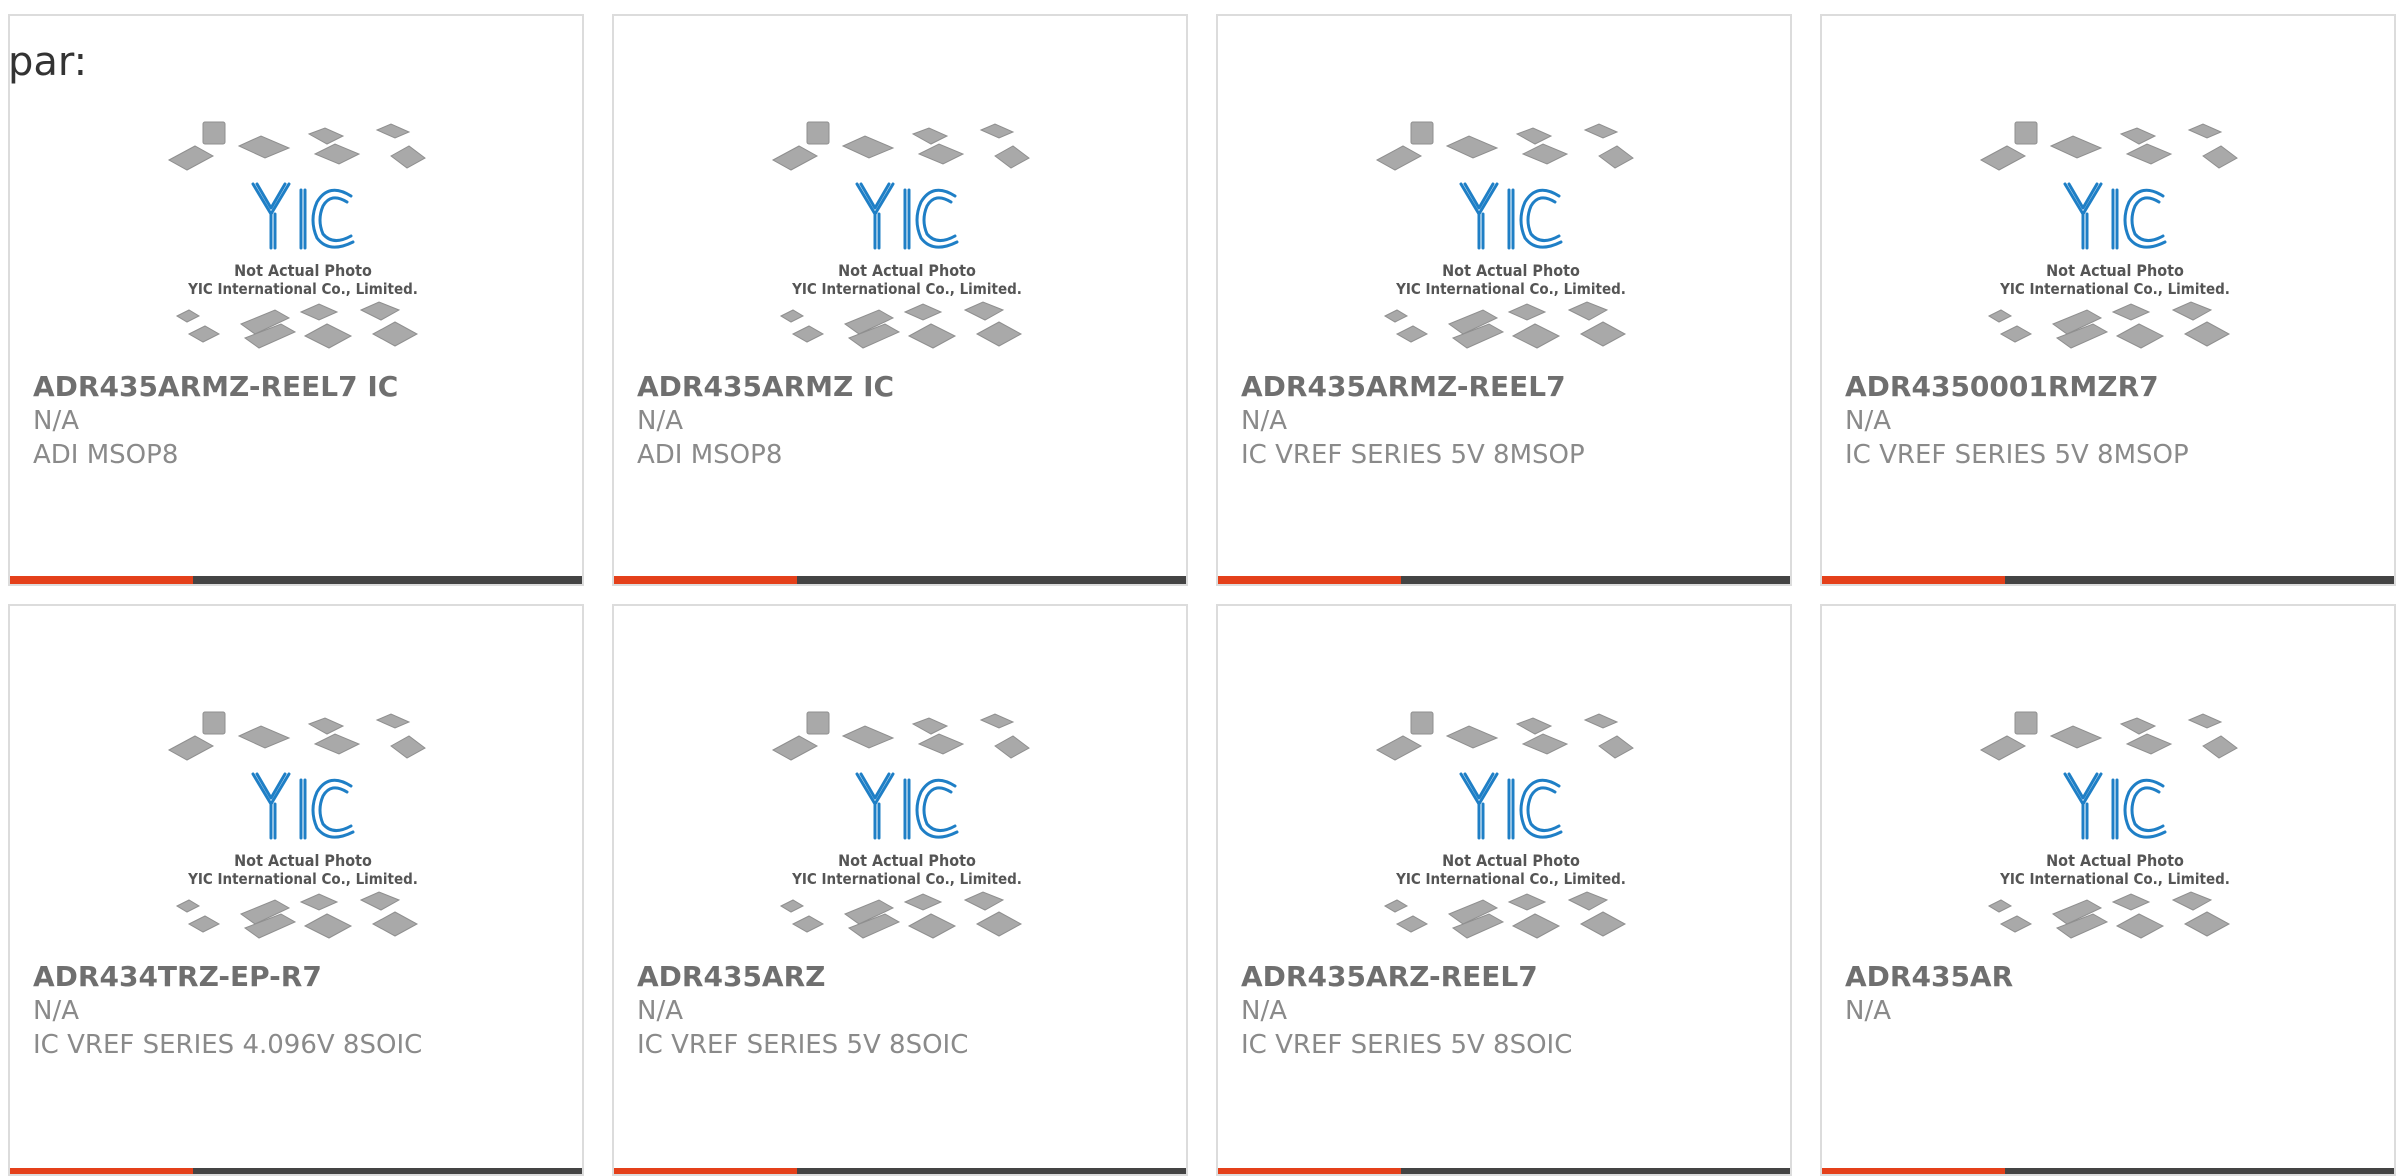 This screenshot has height=1176, width=2400. I want to click on product-name-link: ADR435ARMZ-REEL7 IC, so click(302, 387).